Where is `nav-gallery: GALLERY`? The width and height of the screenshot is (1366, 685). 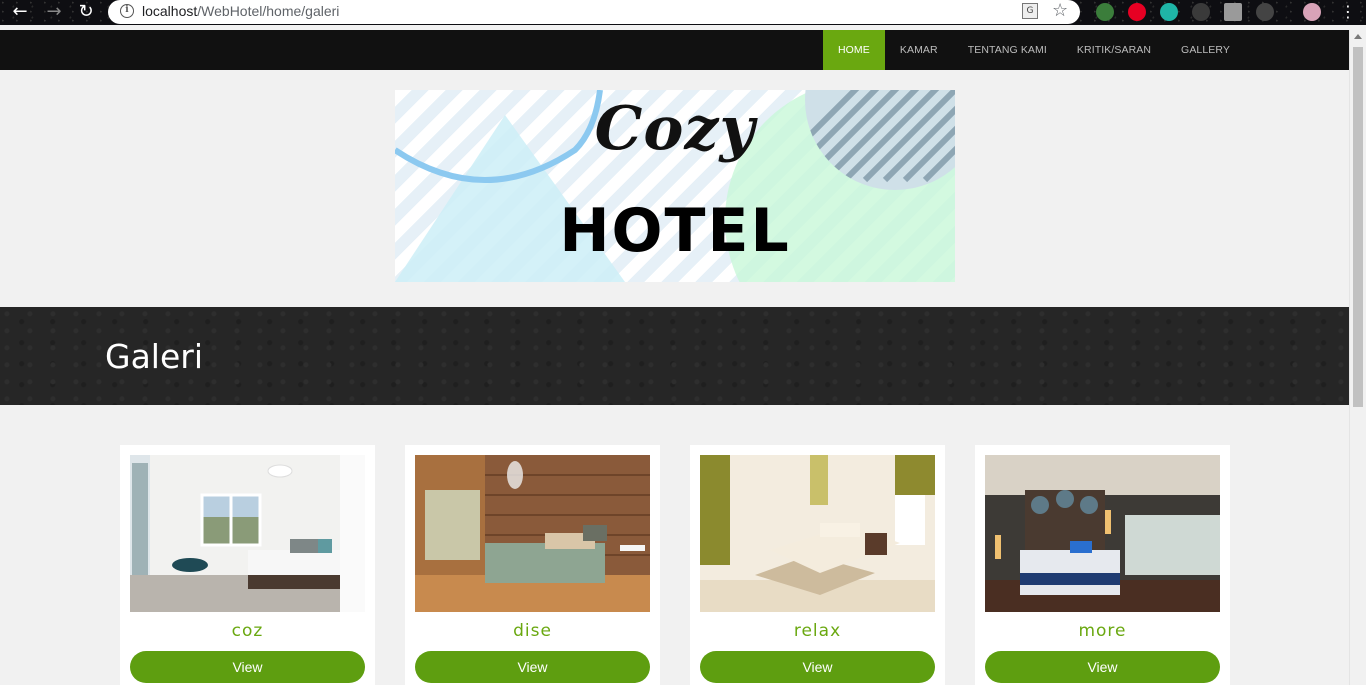 nav-gallery: GALLERY is located at coordinates (1205, 50).